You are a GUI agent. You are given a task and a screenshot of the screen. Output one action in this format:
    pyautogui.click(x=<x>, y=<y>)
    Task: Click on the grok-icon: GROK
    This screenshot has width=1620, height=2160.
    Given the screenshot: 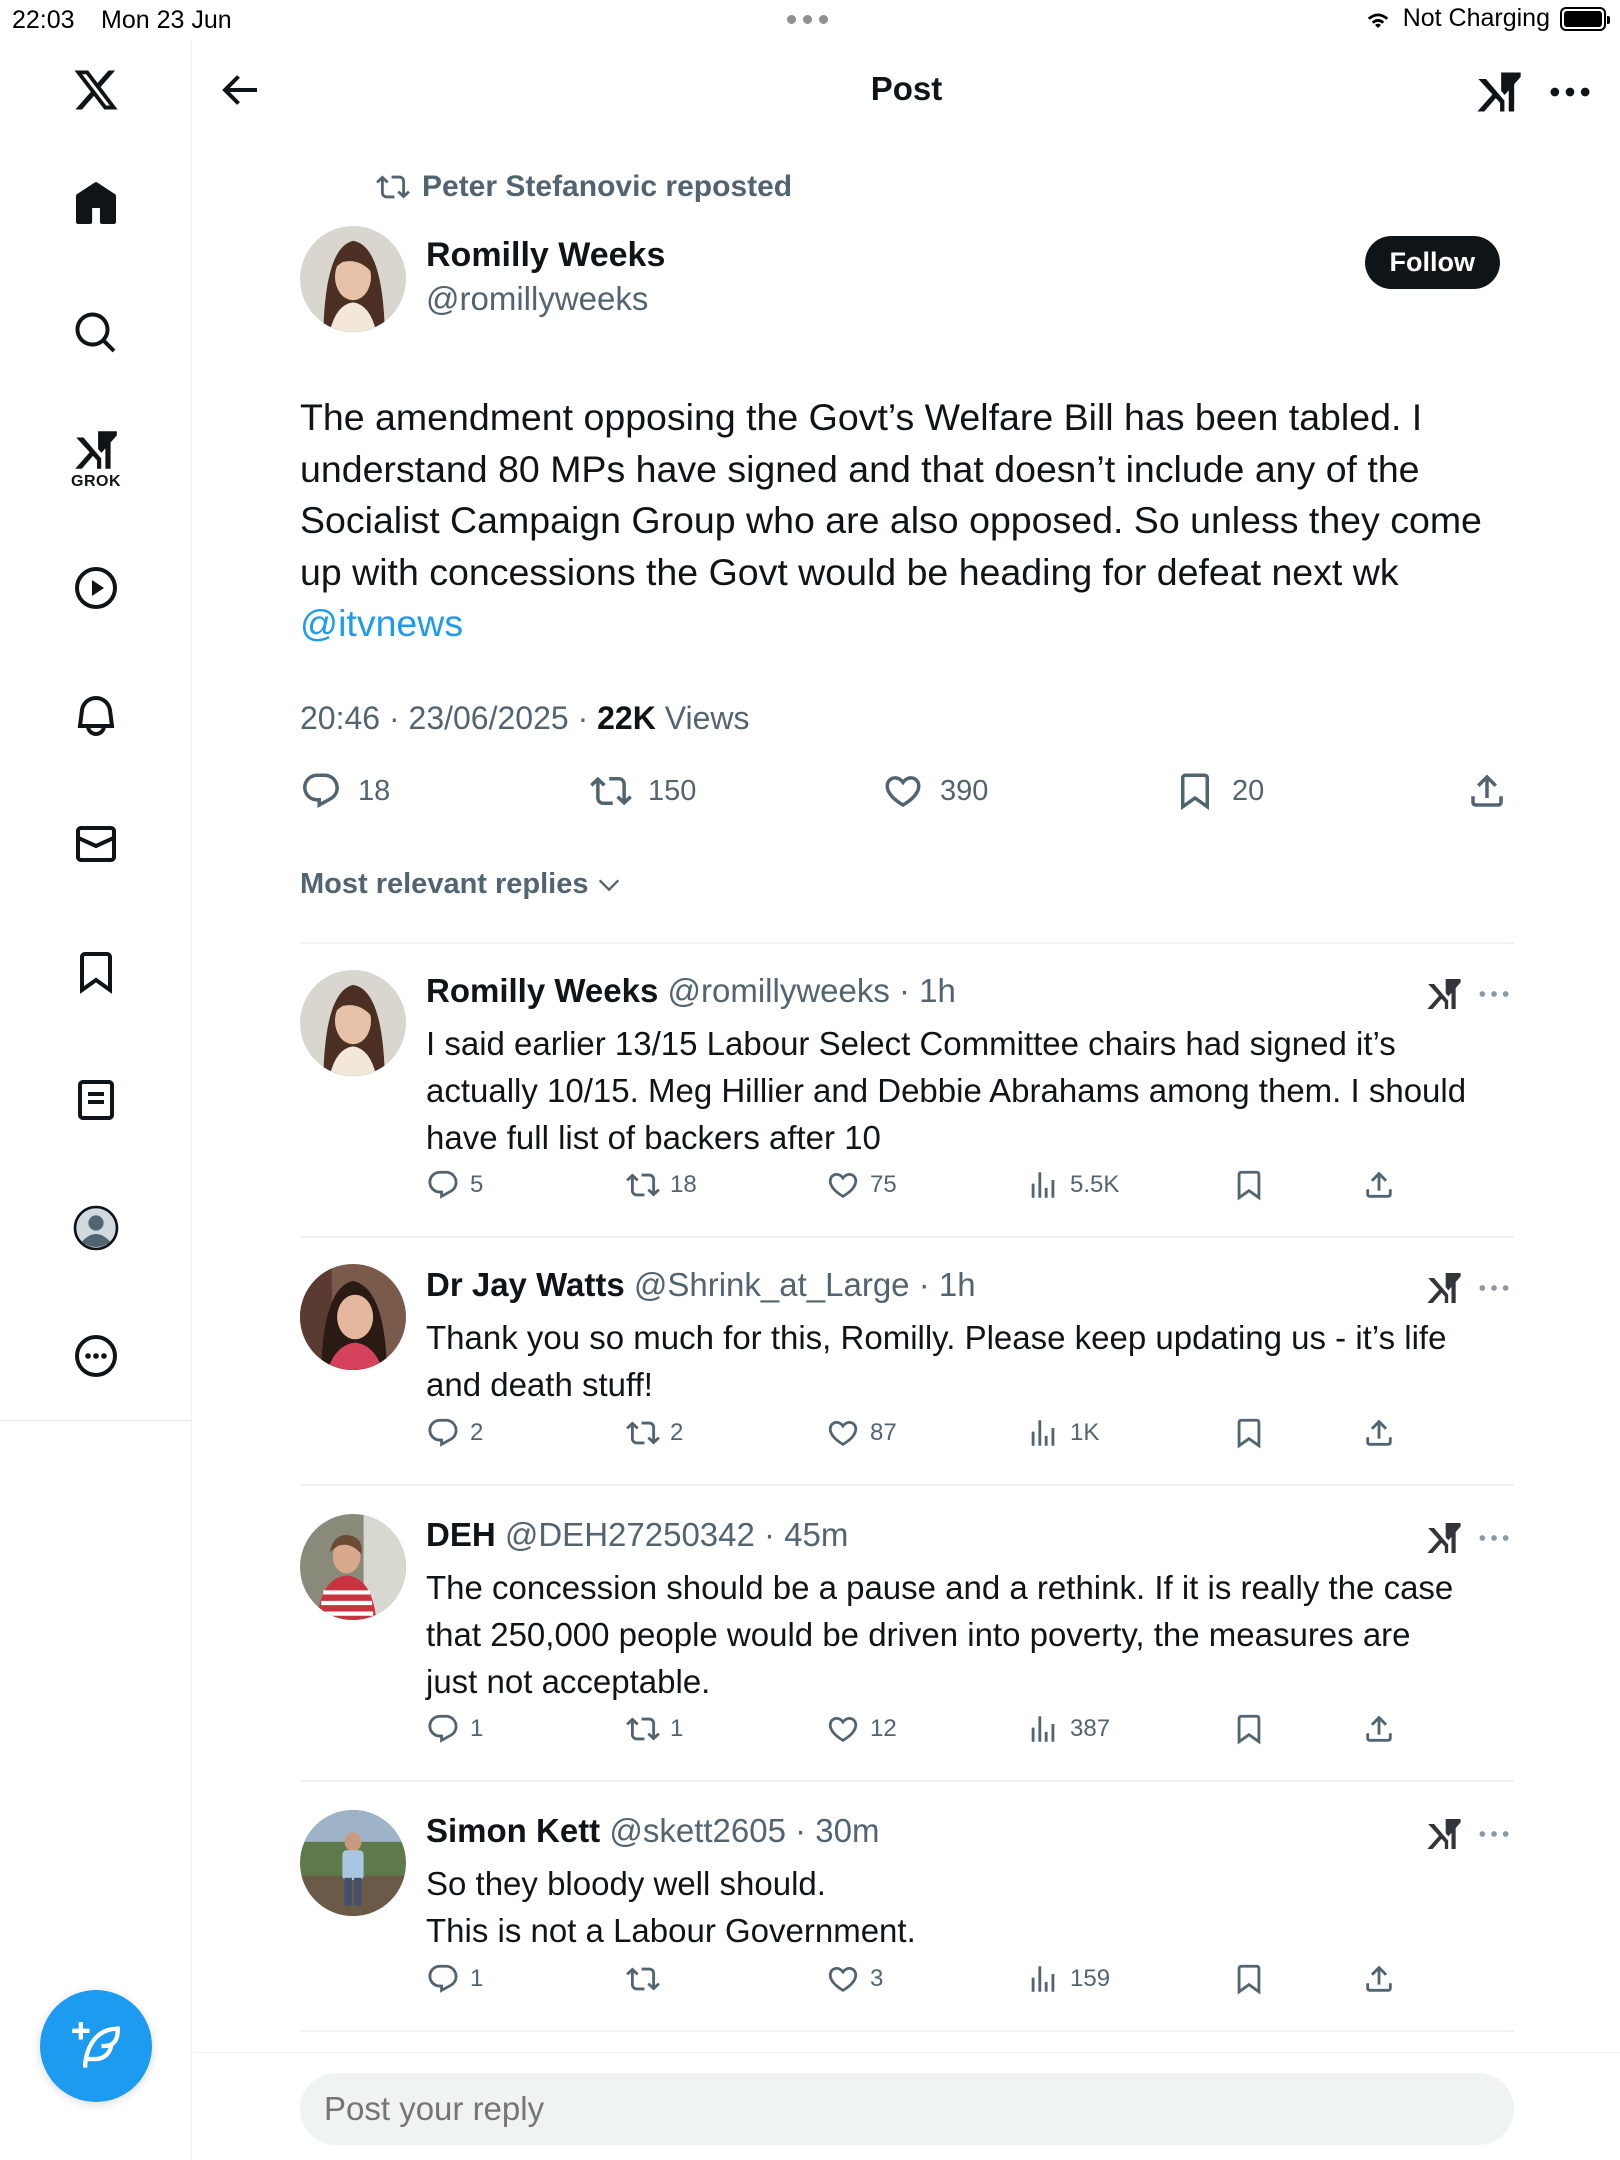 What is the action you would take?
    pyautogui.click(x=96, y=458)
    